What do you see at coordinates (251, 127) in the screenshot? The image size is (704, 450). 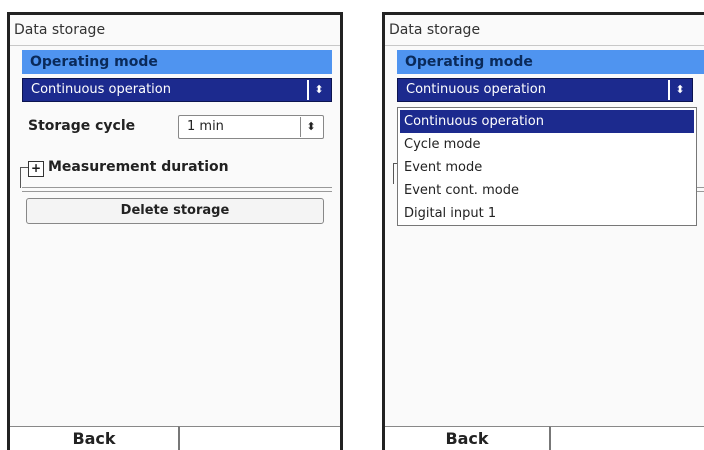 I see `storage-cycle-select: 1 min ⬍` at bounding box center [251, 127].